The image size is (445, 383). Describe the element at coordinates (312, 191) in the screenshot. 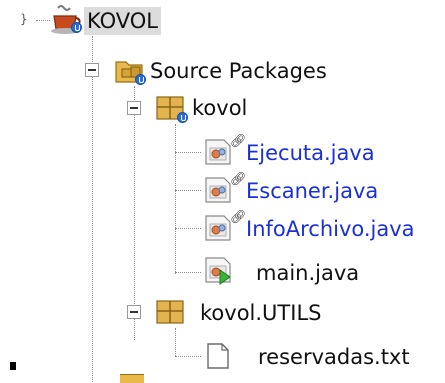

I see `file-label: Escaner.java` at that location.